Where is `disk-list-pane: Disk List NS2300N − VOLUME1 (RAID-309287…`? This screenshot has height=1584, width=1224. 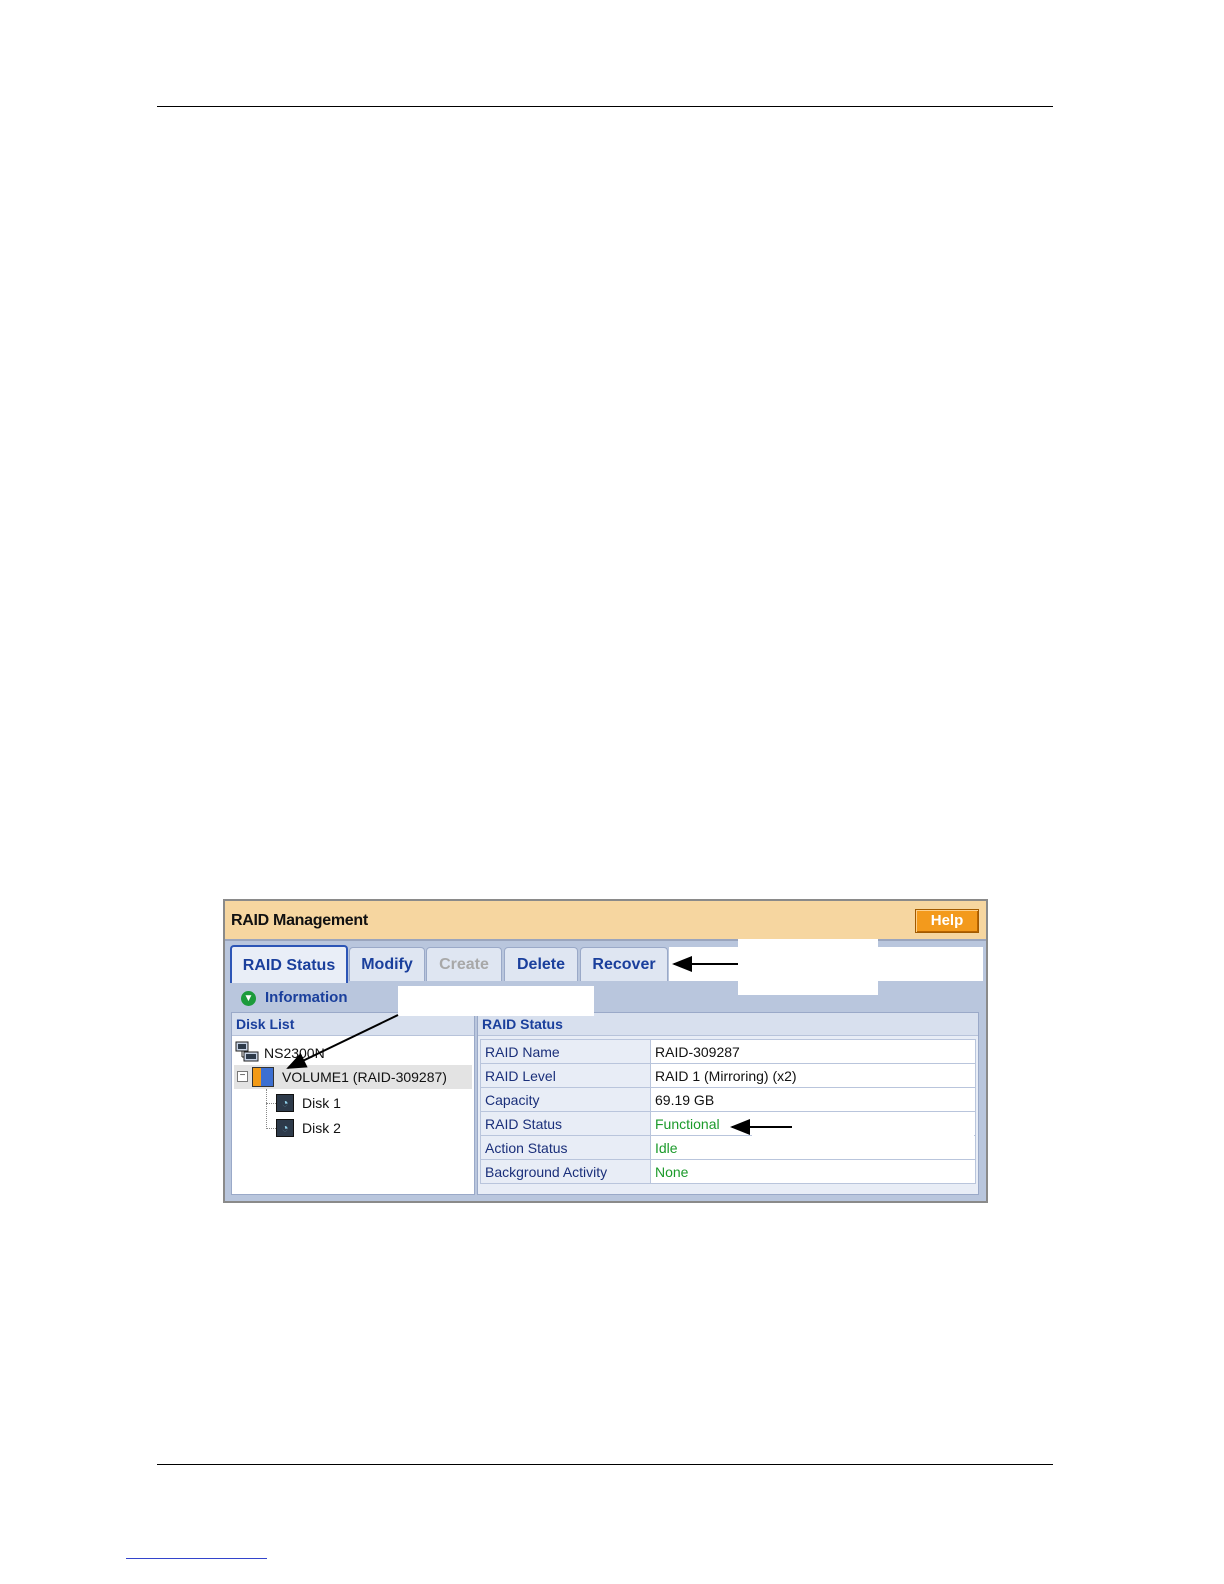 disk-list-pane: Disk List NS2300N − VOLUME1 (RAID-309287… is located at coordinates (353, 1103).